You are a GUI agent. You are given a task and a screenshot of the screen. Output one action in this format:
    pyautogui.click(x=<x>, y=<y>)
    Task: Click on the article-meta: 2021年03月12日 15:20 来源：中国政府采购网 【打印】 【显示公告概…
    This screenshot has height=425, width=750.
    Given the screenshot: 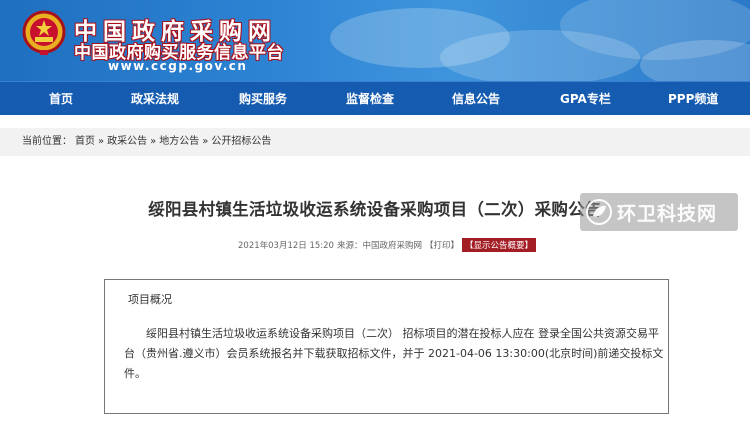 What is the action you would take?
    pyautogui.click(x=387, y=245)
    